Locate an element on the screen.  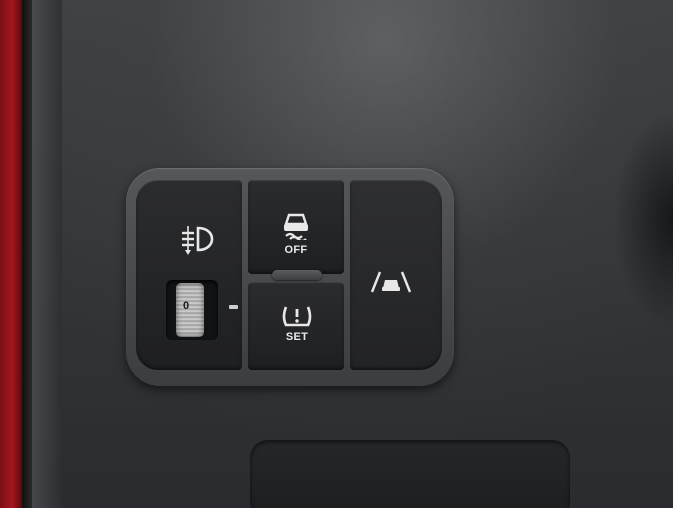
headlamp-leveling-button is located at coordinates (189, 275).